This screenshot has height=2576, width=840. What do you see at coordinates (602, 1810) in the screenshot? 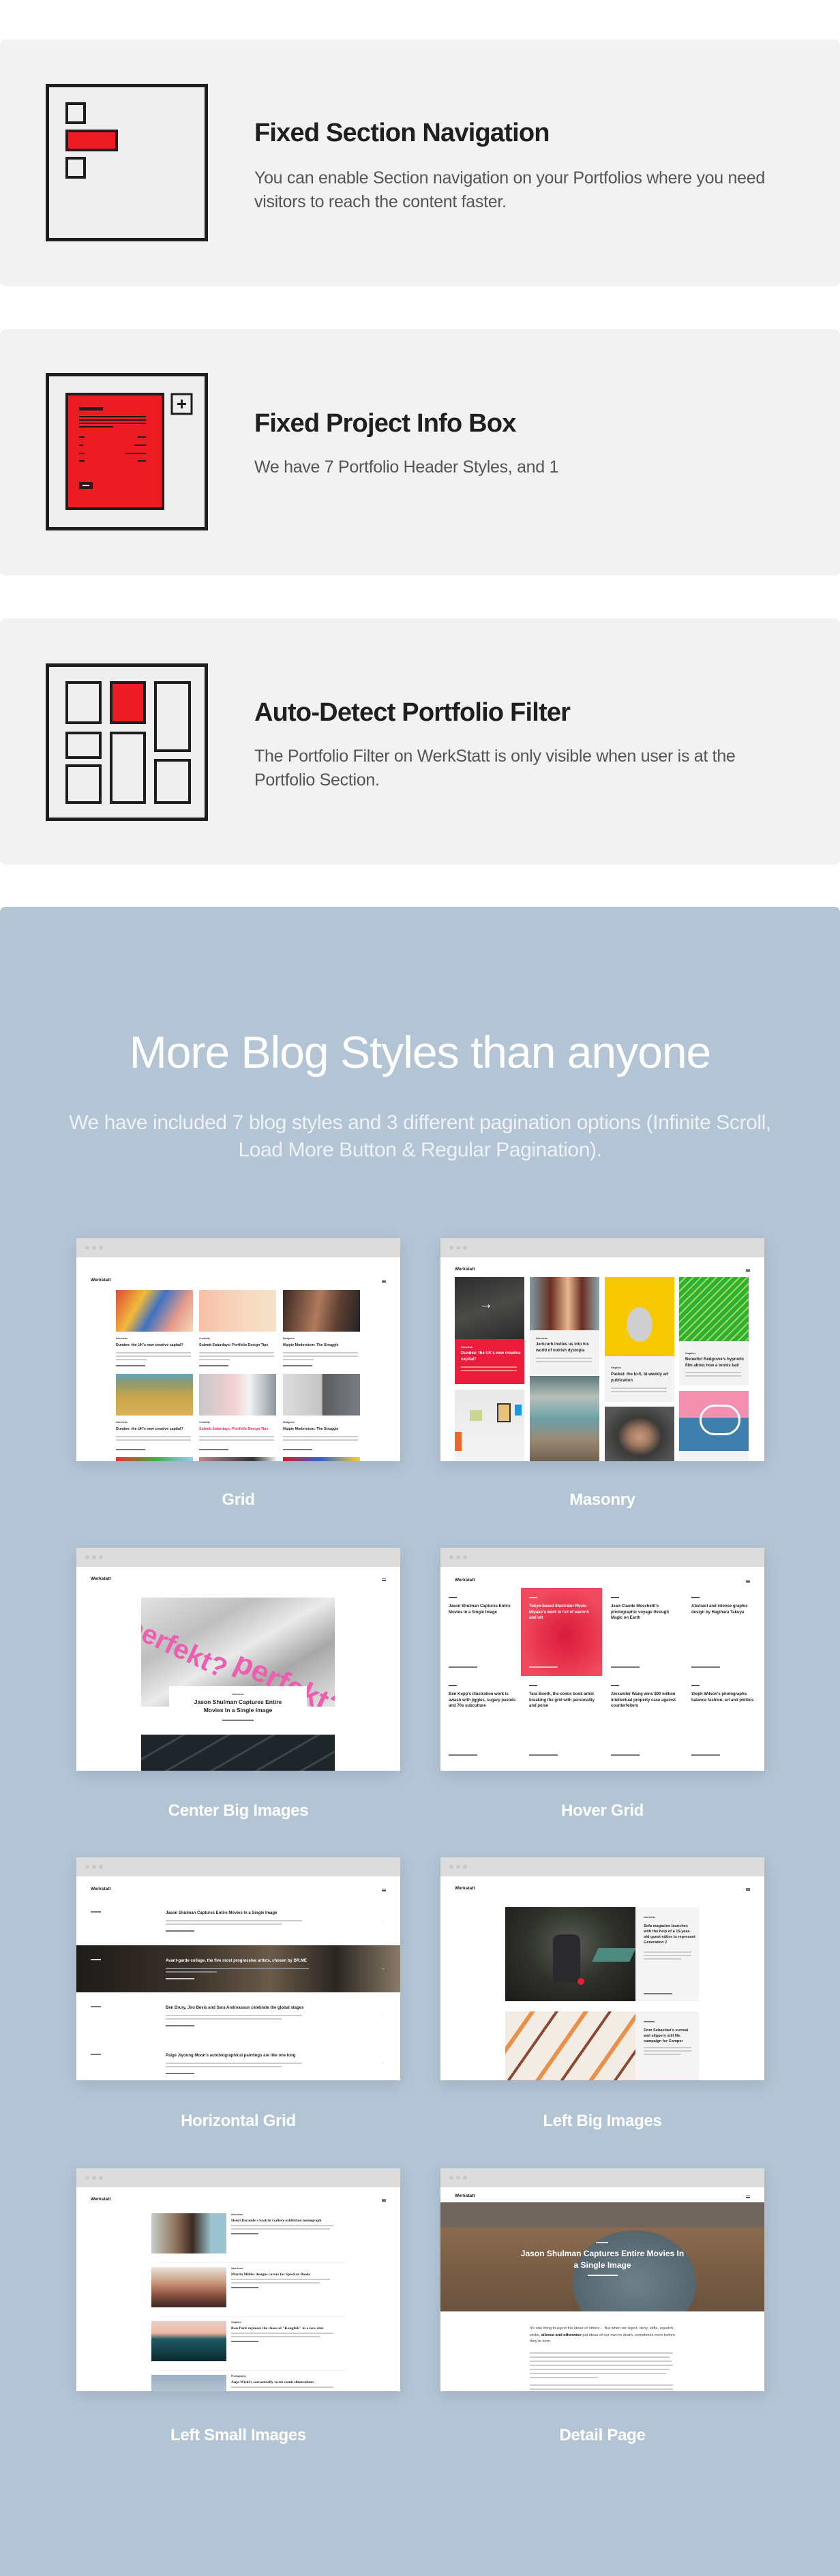
I see `style-label: Hover Grid` at bounding box center [602, 1810].